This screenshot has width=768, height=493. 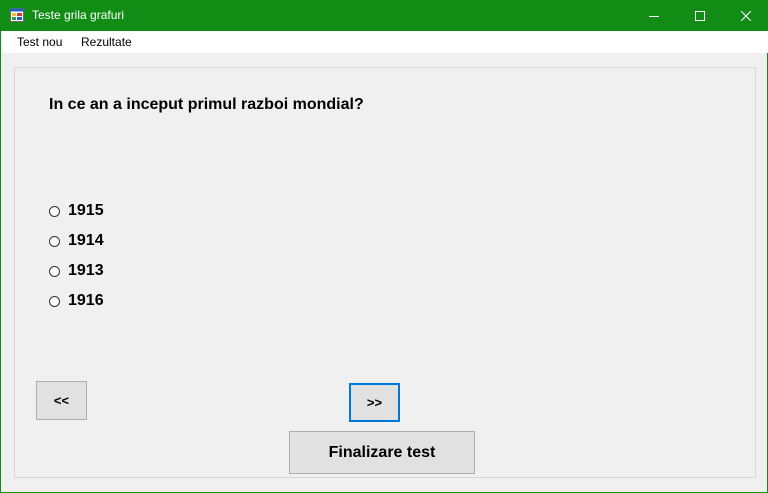 I want to click on window-title: Teste grila grafuri, so click(x=78, y=15).